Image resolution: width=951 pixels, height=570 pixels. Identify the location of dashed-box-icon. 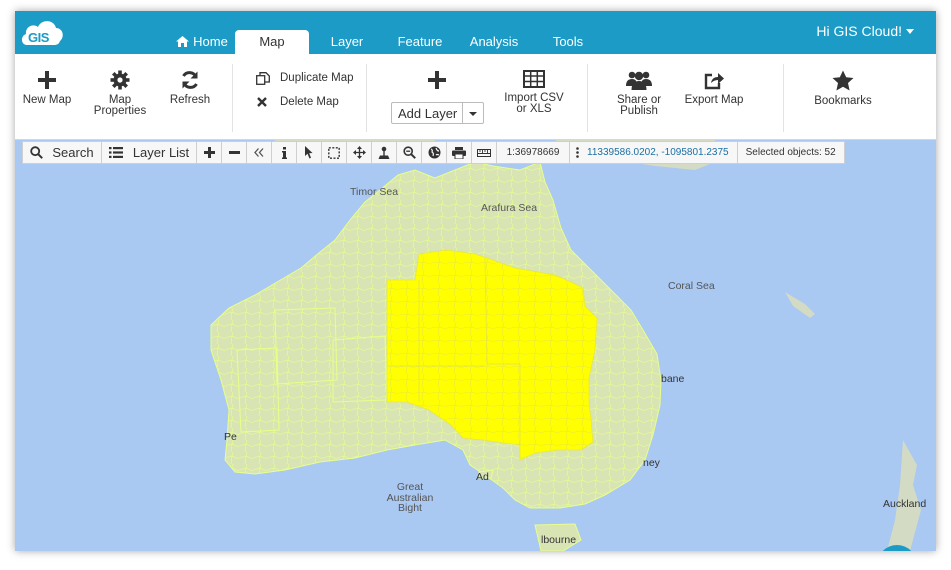
(334, 152).